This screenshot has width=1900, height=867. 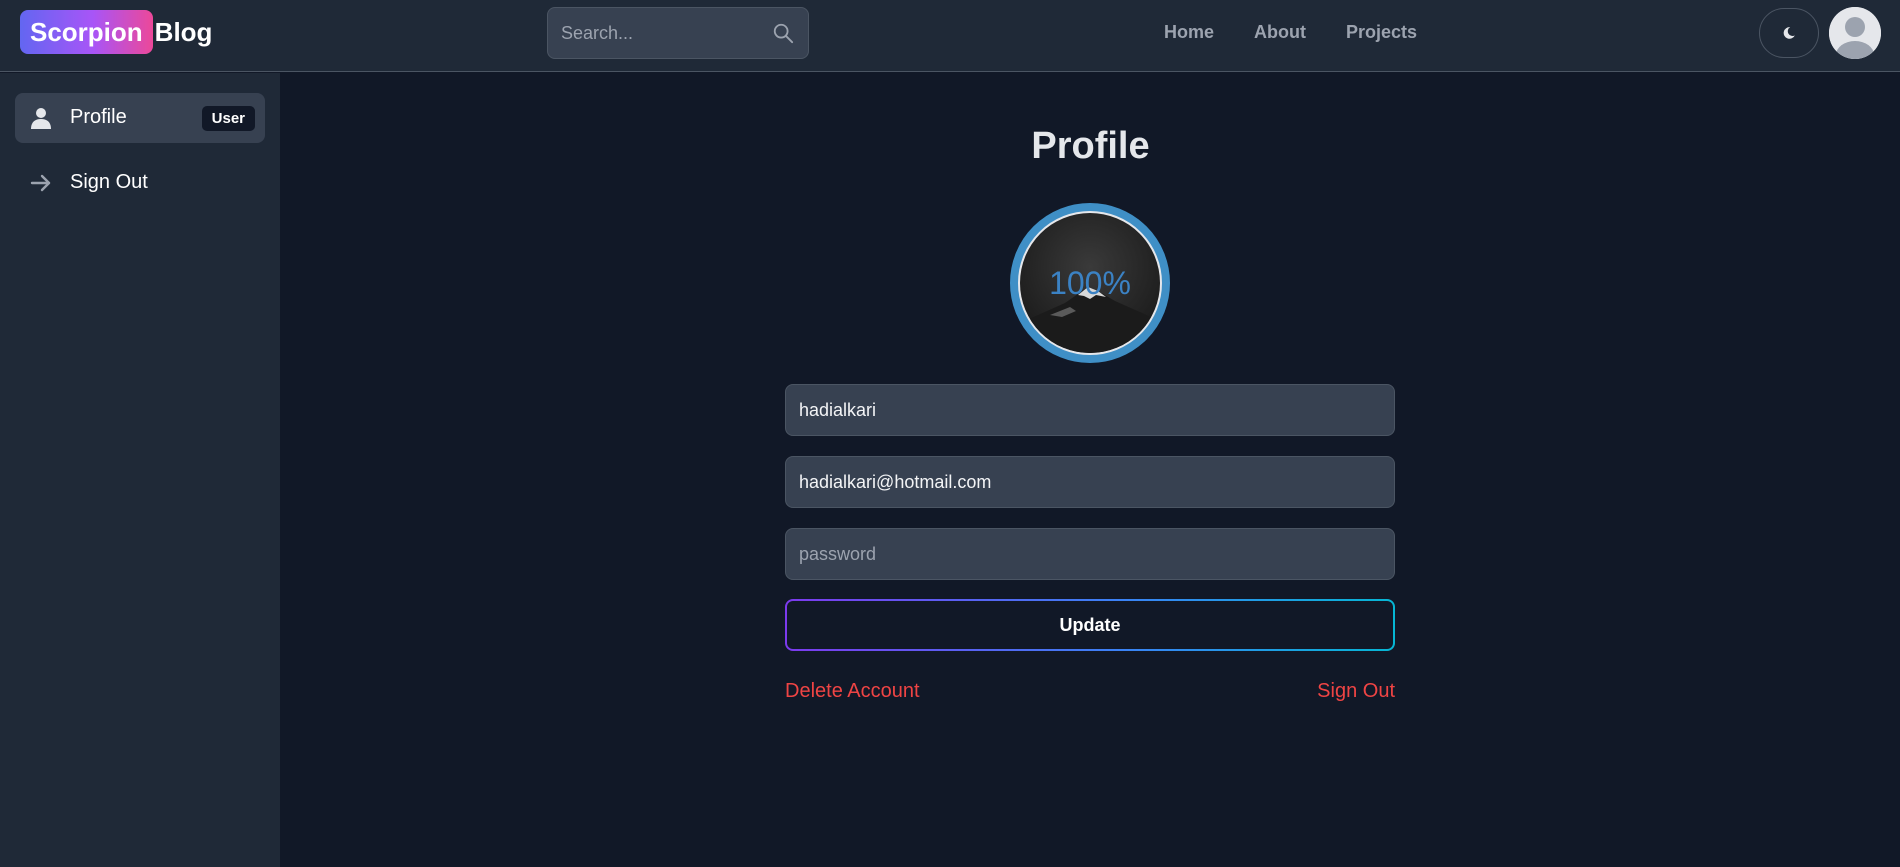 I want to click on default-avatar-icon, so click(x=1855, y=33).